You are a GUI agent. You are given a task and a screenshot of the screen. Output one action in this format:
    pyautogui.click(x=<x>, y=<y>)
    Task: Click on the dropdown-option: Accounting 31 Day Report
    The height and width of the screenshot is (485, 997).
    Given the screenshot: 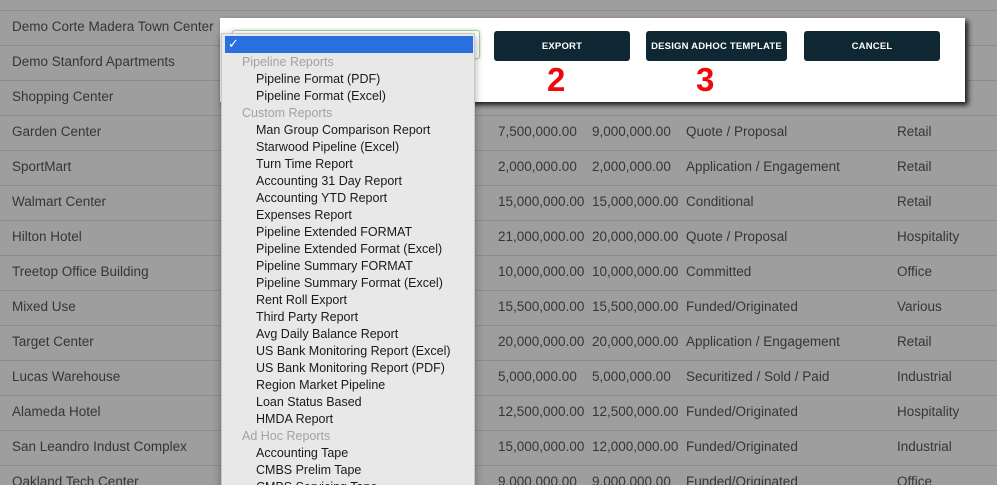 What is the action you would take?
    pyautogui.click(x=329, y=181)
    